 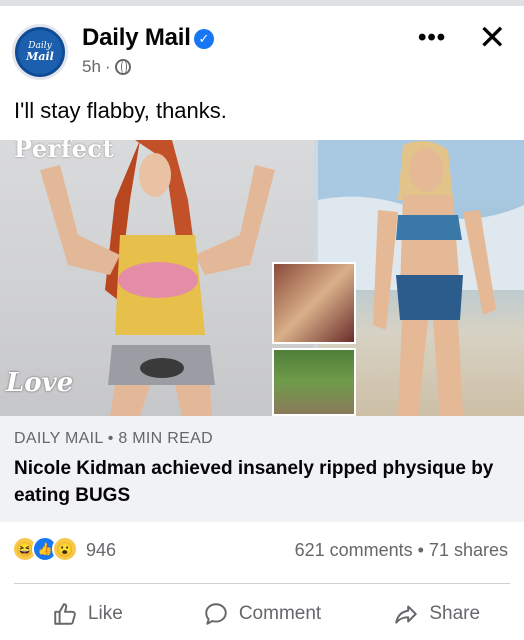 What do you see at coordinates (101, 550) in the screenshot?
I see `reaction-count: 946` at bounding box center [101, 550].